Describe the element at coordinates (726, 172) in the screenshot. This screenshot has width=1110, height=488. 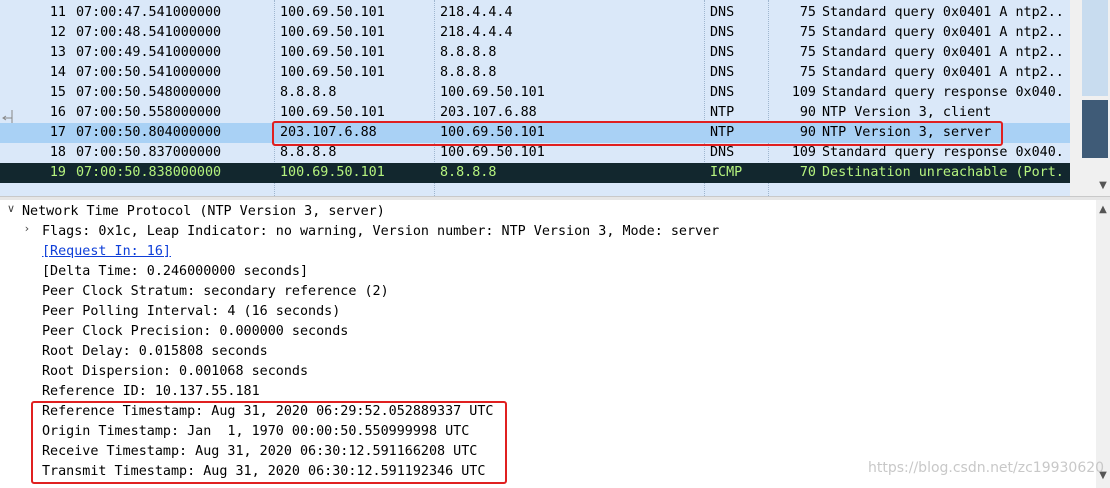
I see `packet-proto-cell: ICMP` at that location.